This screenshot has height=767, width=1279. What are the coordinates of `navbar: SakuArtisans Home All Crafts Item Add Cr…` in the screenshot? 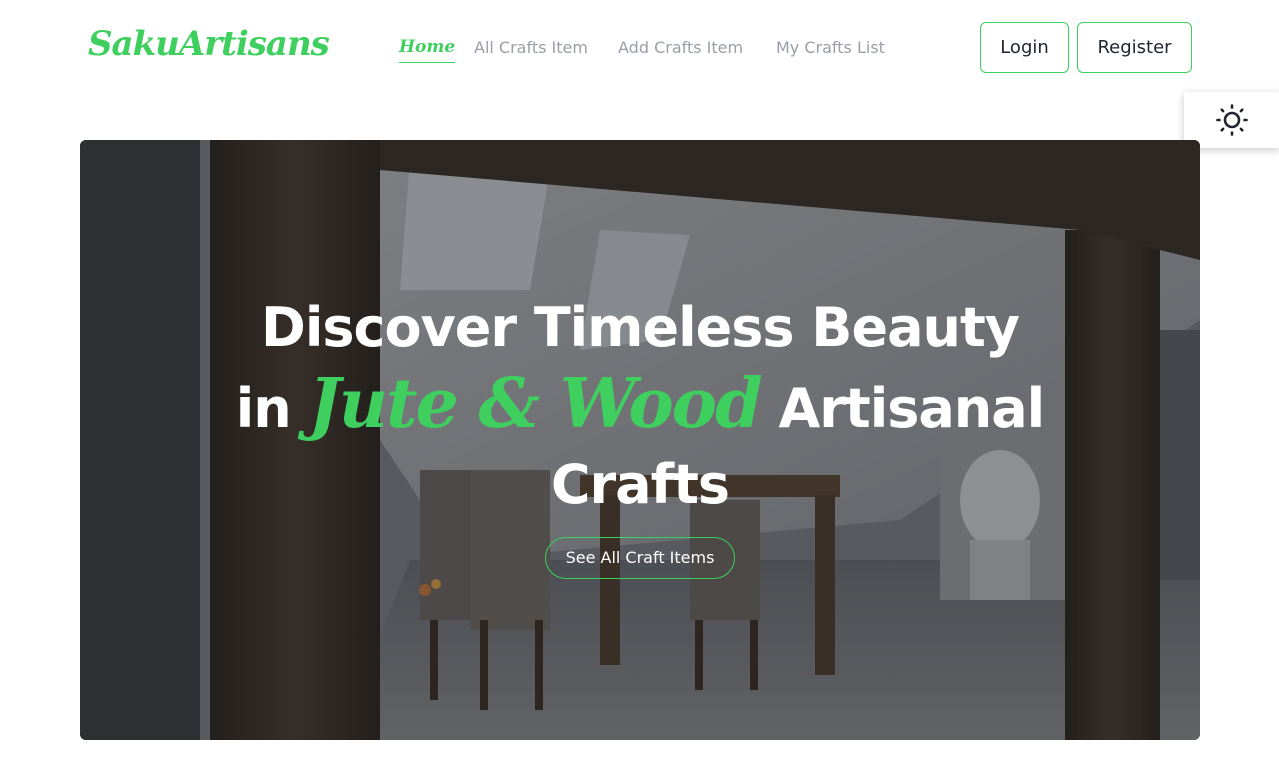 It's located at (639, 47).